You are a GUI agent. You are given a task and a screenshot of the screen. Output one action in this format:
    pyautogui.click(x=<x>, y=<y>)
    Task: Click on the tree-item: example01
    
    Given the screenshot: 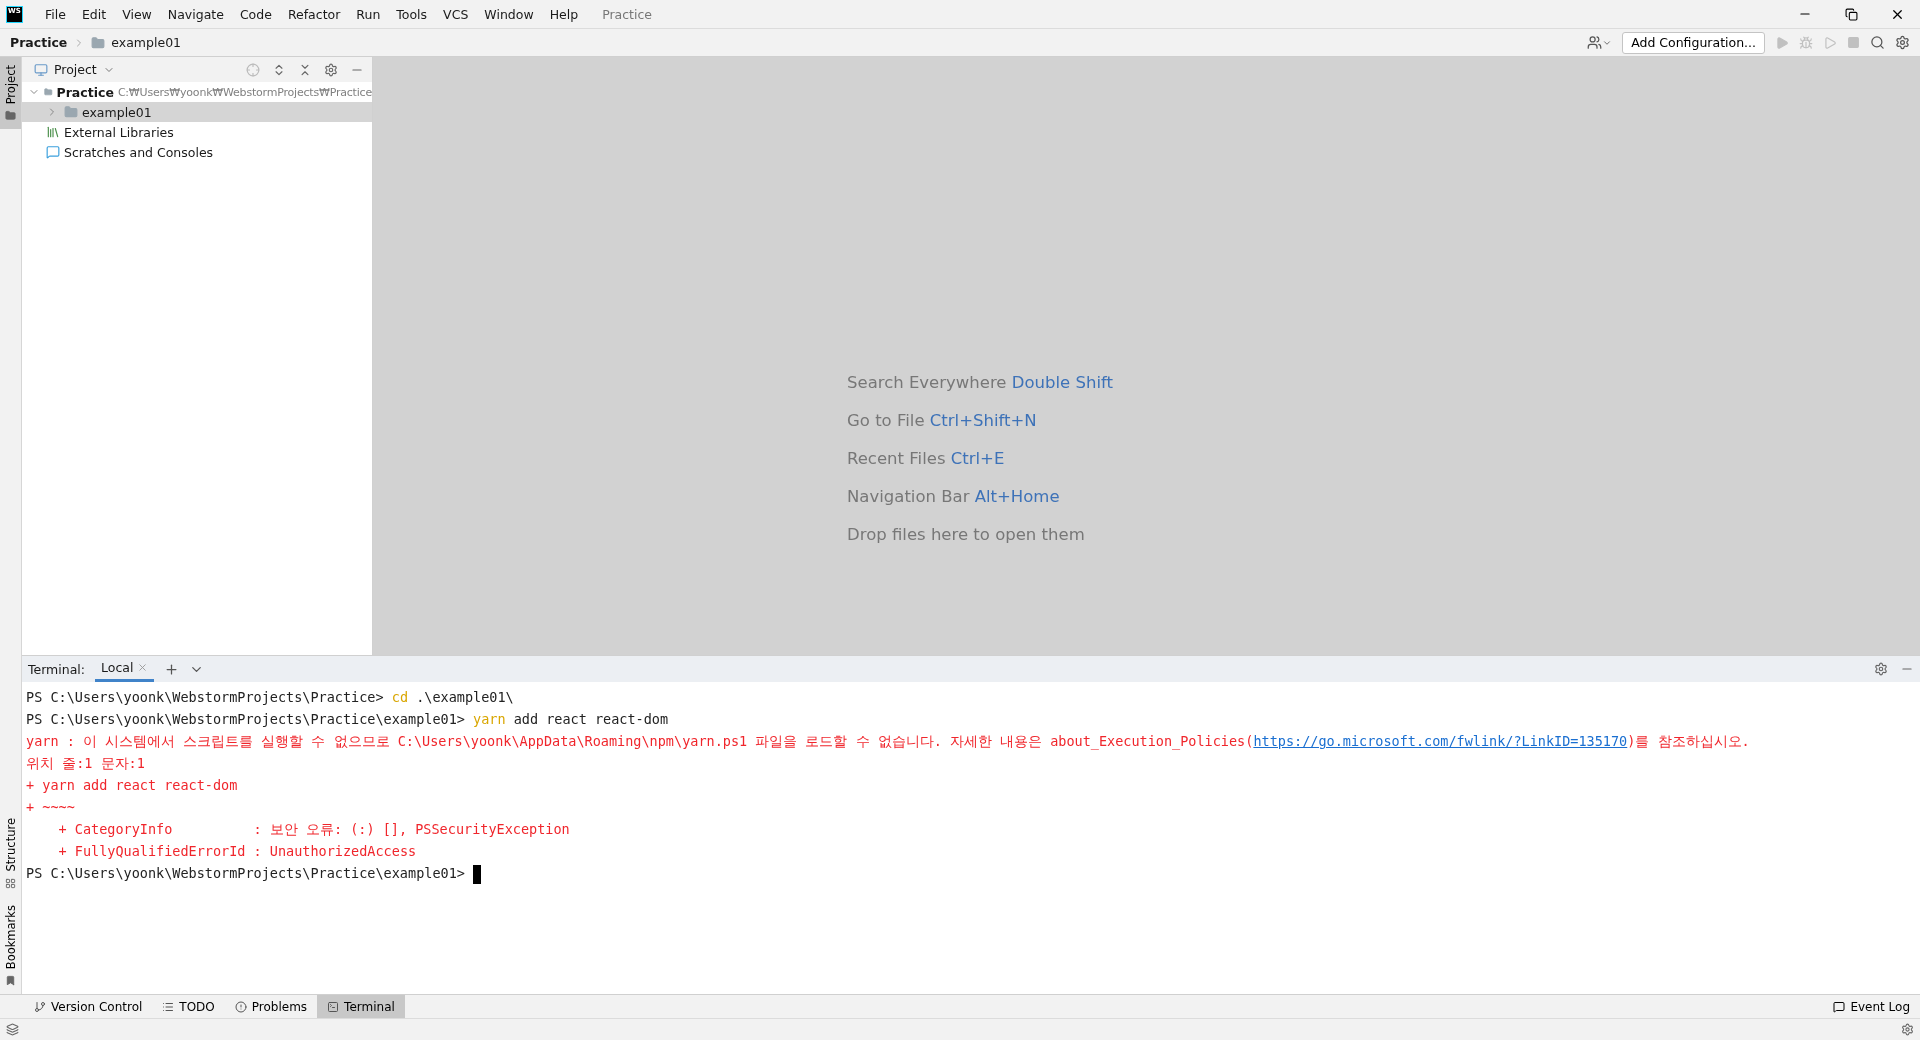 What is the action you would take?
    pyautogui.click(x=197, y=112)
    